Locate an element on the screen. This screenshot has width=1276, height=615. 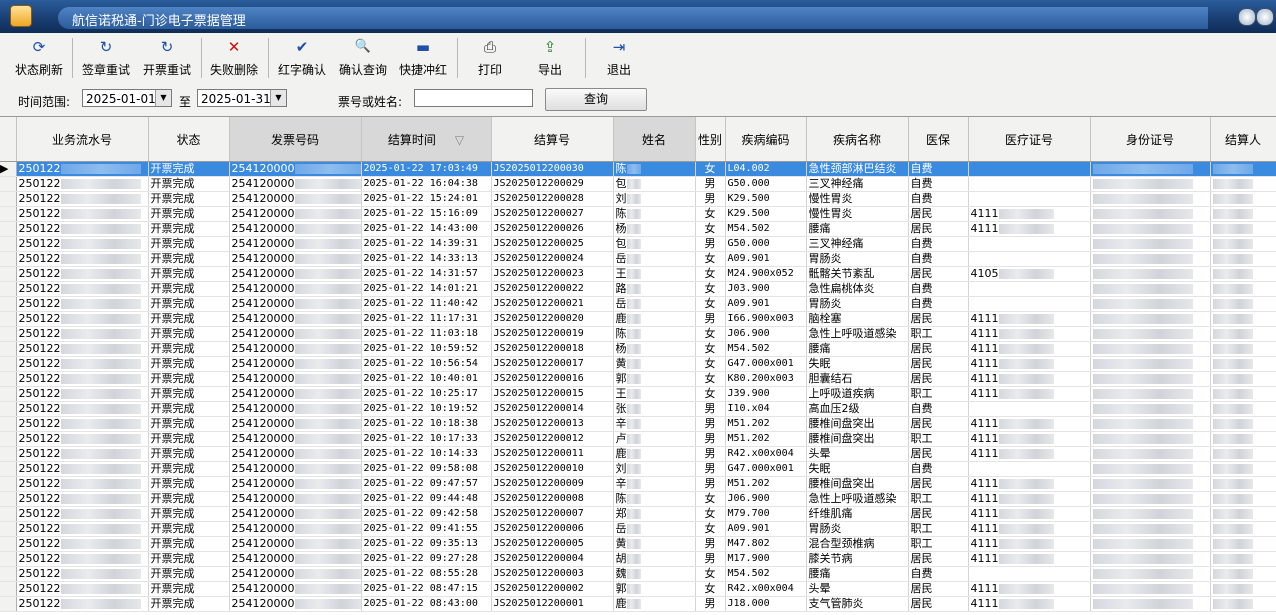
column-header: 医疗证号 is located at coordinates (1029, 139).